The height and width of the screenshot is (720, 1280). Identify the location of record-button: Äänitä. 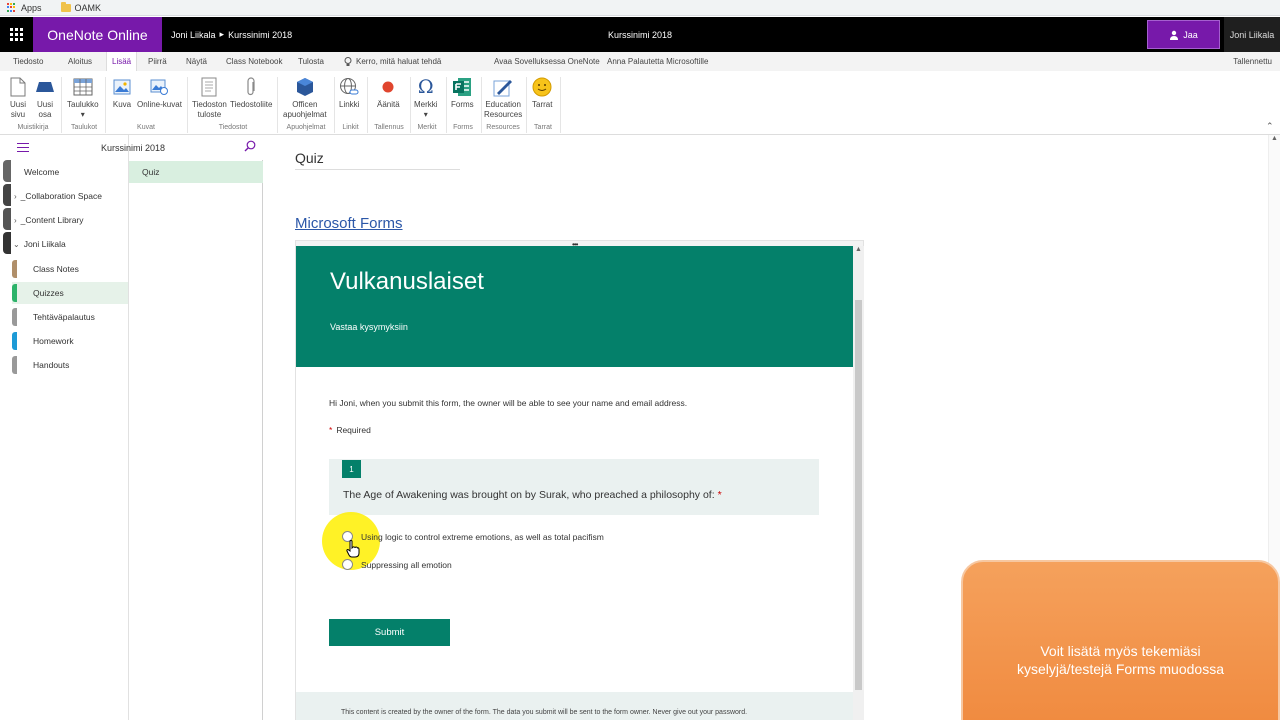
(388, 93).